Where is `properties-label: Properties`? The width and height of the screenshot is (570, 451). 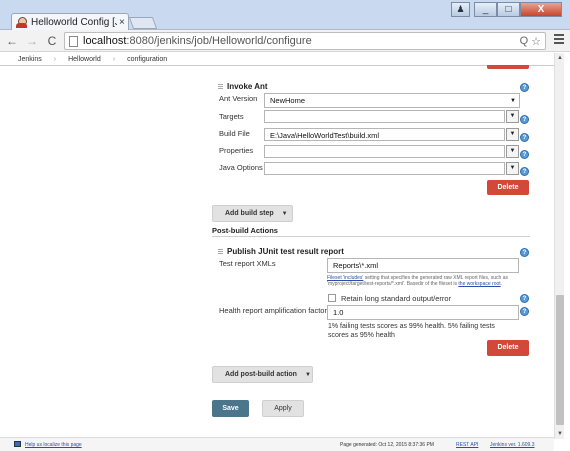
properties-label: Properties is located at coordinates (236, 150).